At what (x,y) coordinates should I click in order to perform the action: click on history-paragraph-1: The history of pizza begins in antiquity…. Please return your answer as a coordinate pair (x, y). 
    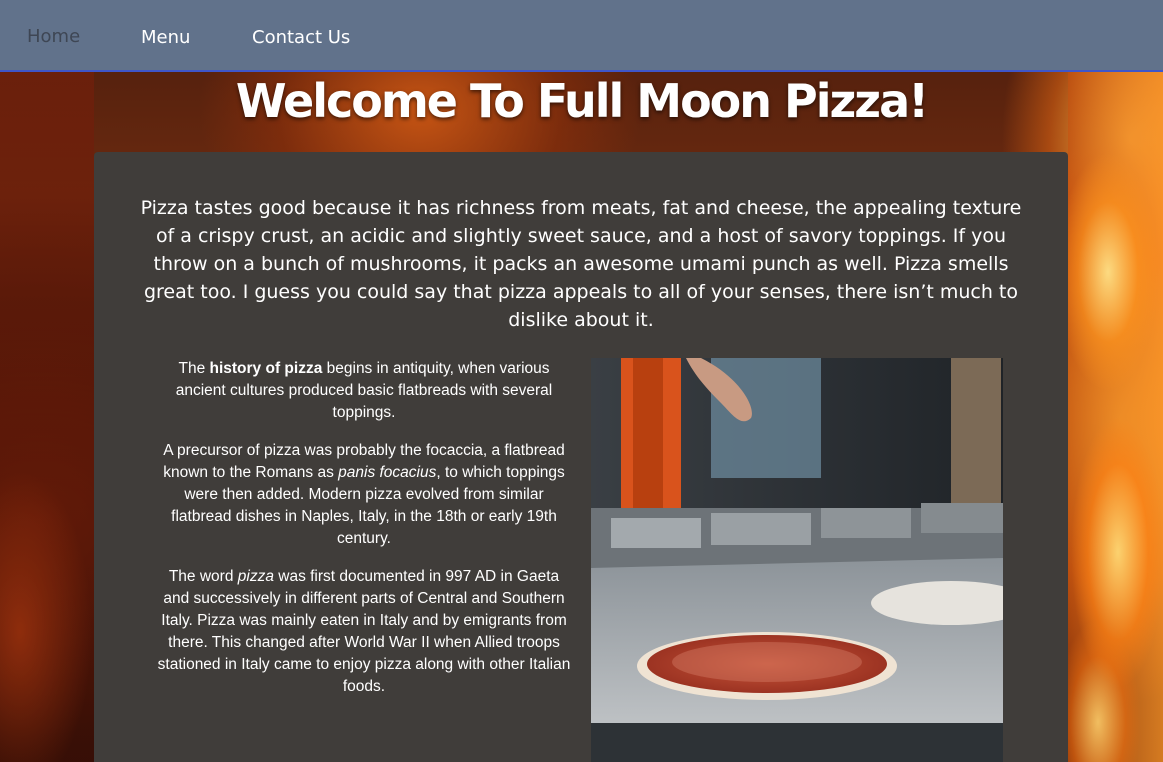
    Looking at the image, I should click on (364, 391).